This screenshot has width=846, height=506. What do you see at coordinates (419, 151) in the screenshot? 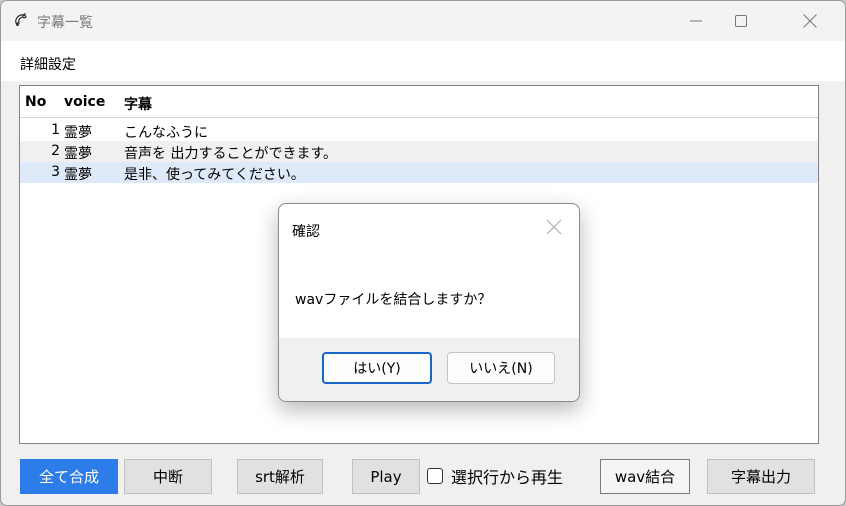
I see `table-row: 2 霊夢 音声を 出力することができます。` at bounding box center [419, 151].